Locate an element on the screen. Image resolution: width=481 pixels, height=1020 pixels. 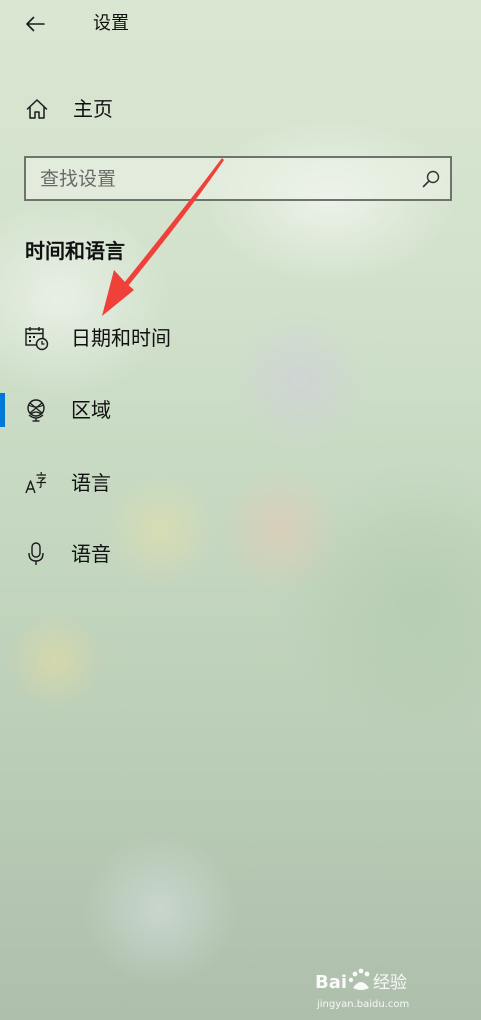
calendar-clock-icon is located at coordinates (37, 339).